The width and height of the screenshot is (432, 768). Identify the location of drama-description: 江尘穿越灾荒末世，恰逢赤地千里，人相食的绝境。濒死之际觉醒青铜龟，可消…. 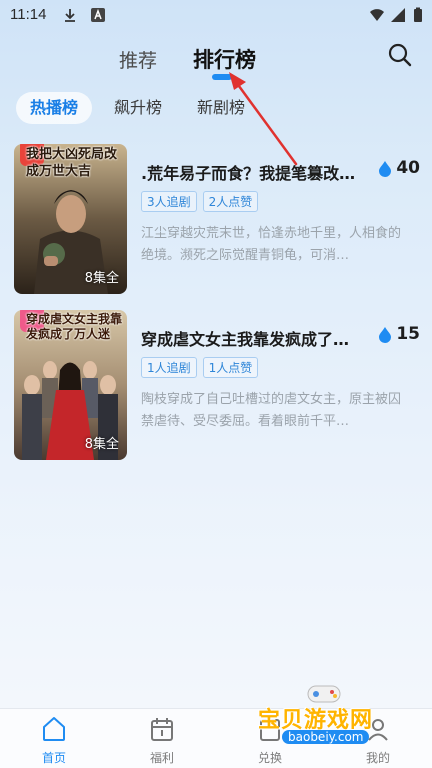
(271, 244).